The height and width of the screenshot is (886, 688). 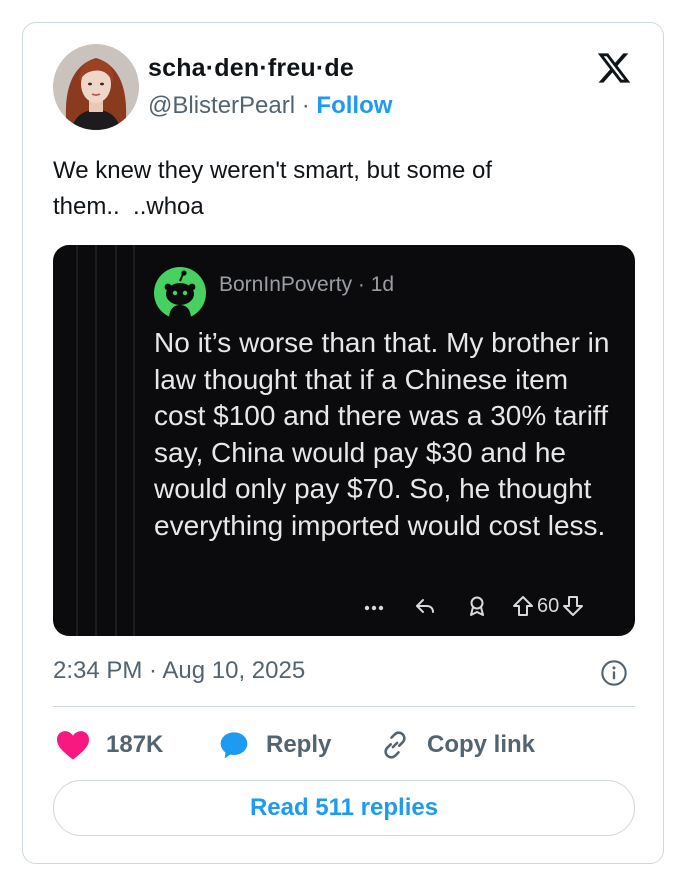 What do you see at coordinates (395, 745) in the screenshot?
I see `link-icon` at bounding box center [395, 745].